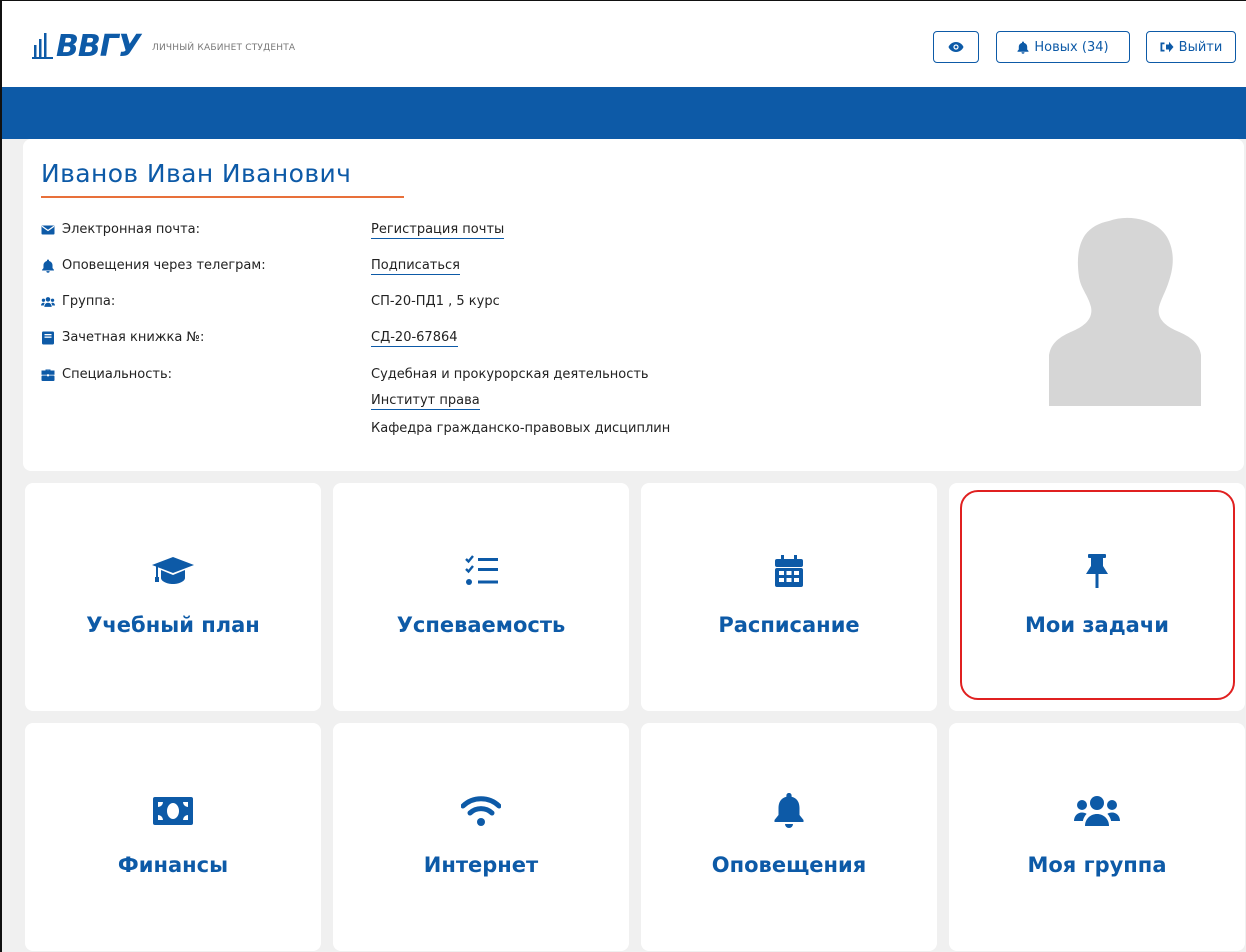 The width and height of the screenshot is (1246, 952). I want to click on tile-internet-label: Интернет, so click(481, 865).